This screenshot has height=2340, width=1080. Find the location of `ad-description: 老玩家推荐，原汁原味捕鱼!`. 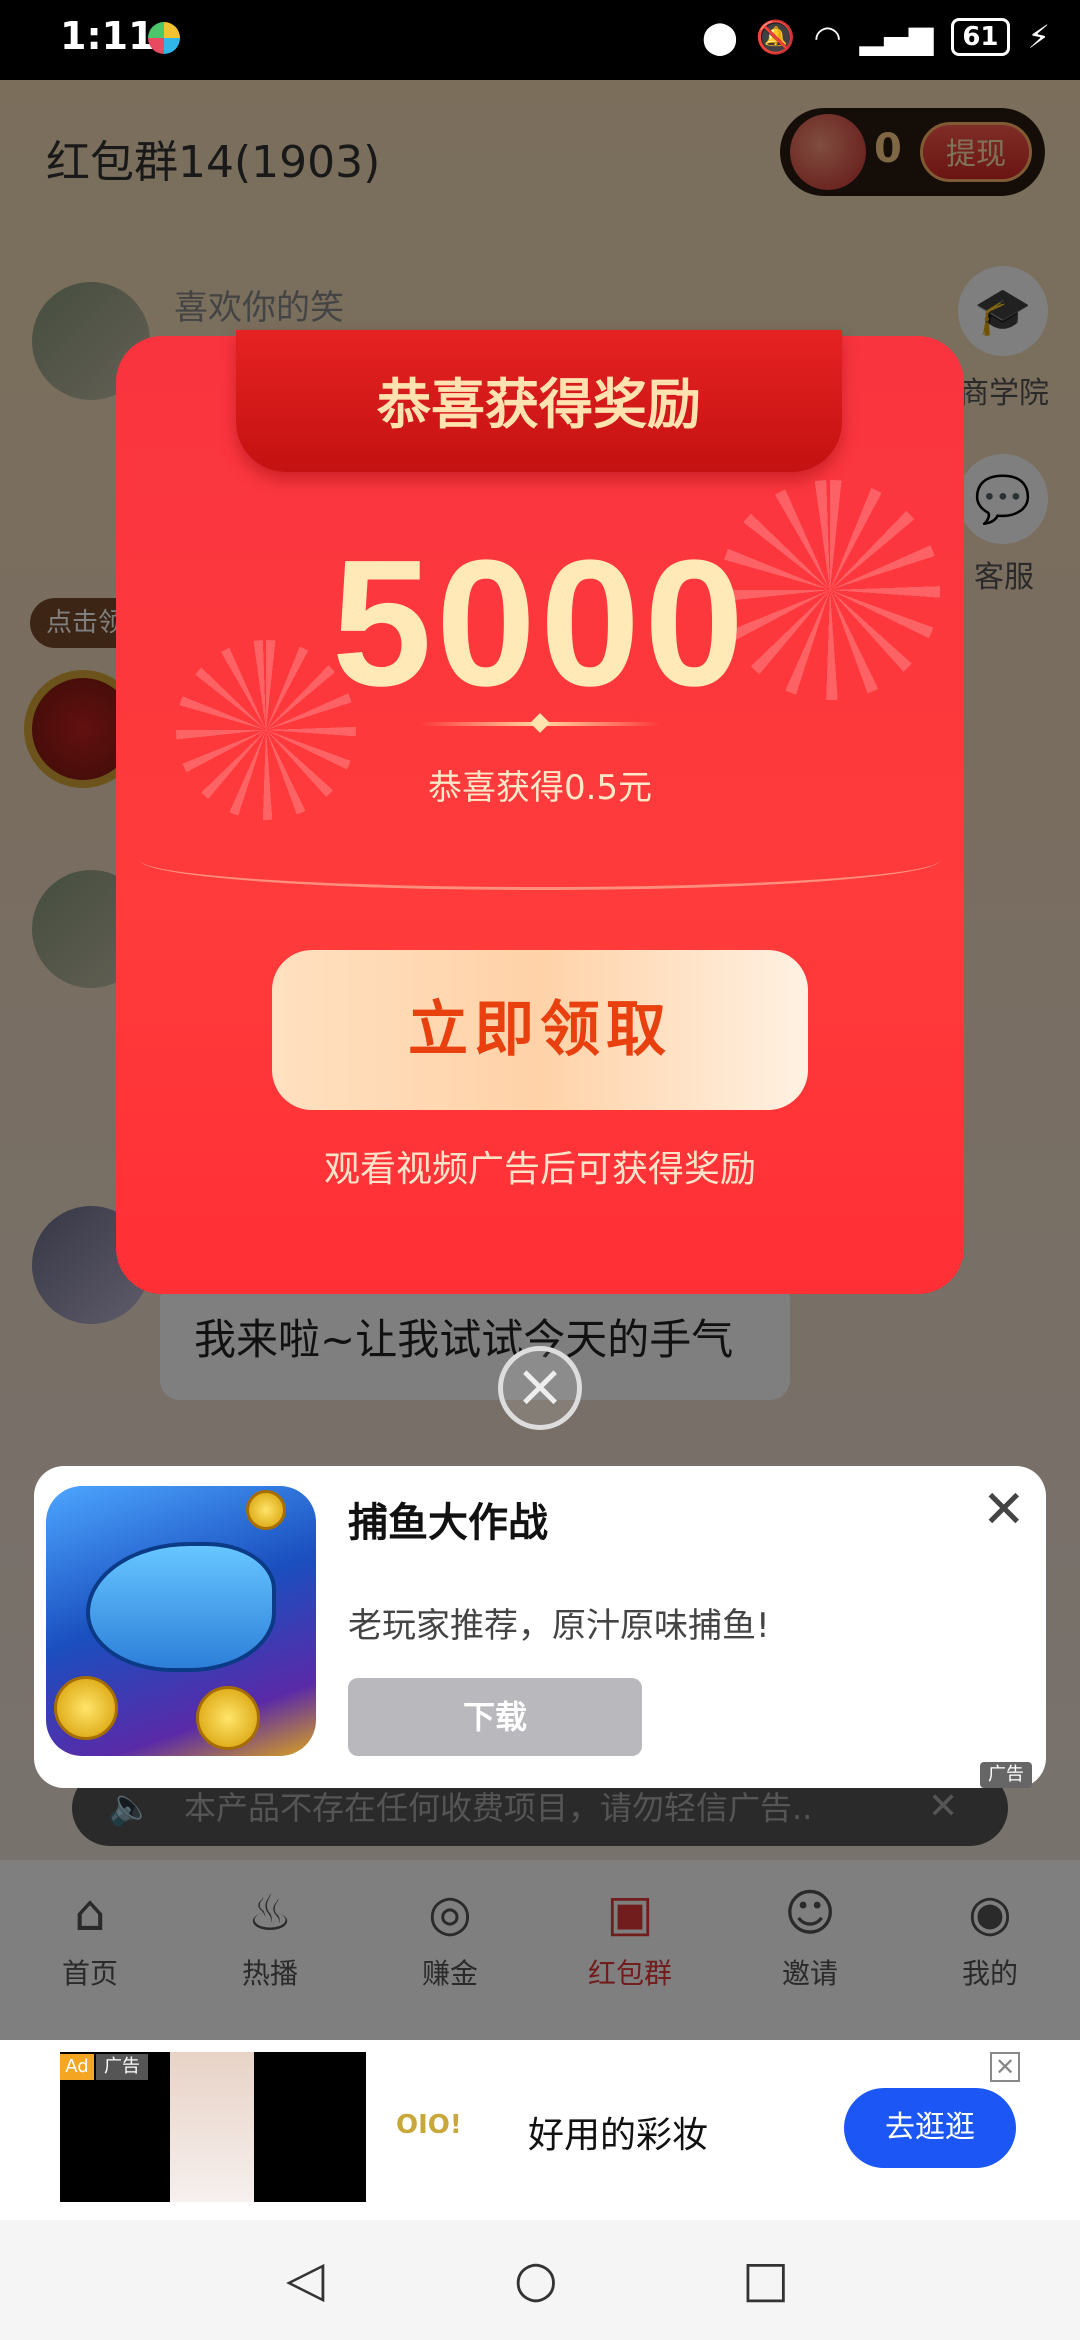

ad-description: 老玩家推荐，原汁原味捕鱼! is located at coordinates (559, 1626).